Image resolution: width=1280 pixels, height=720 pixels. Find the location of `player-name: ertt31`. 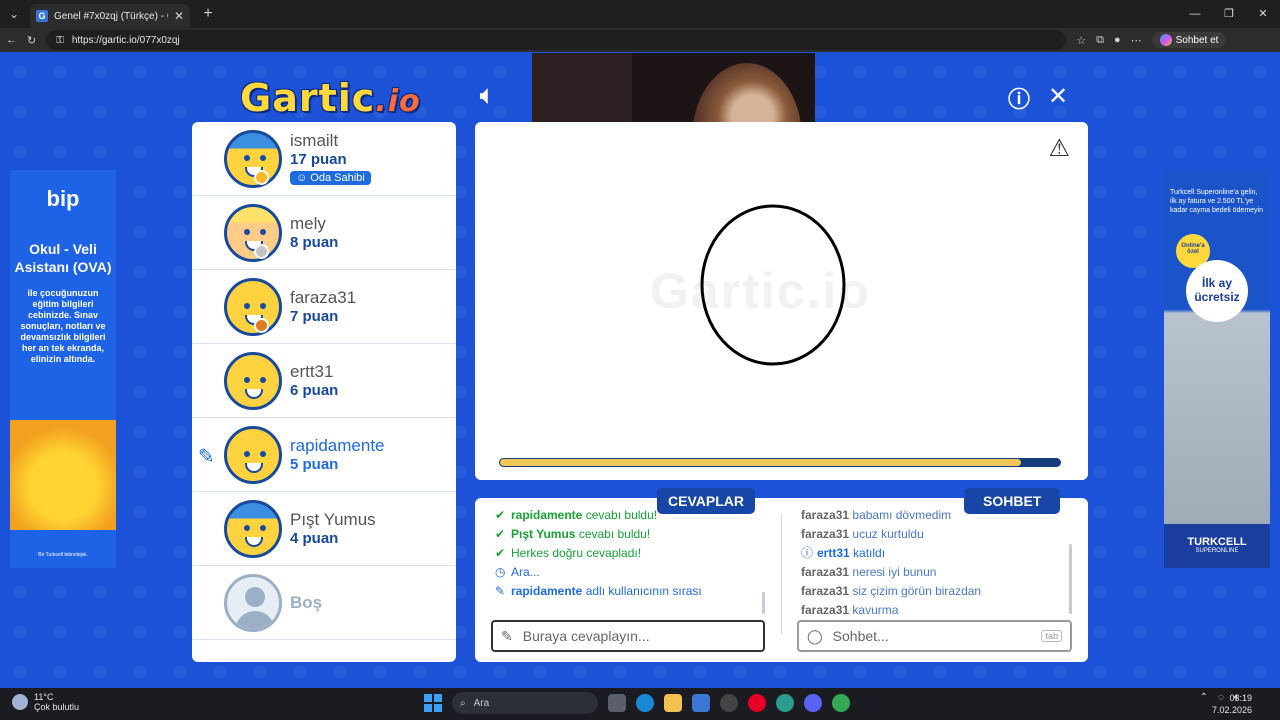

player-name: ertt31 is located at coordinates (312, 371).